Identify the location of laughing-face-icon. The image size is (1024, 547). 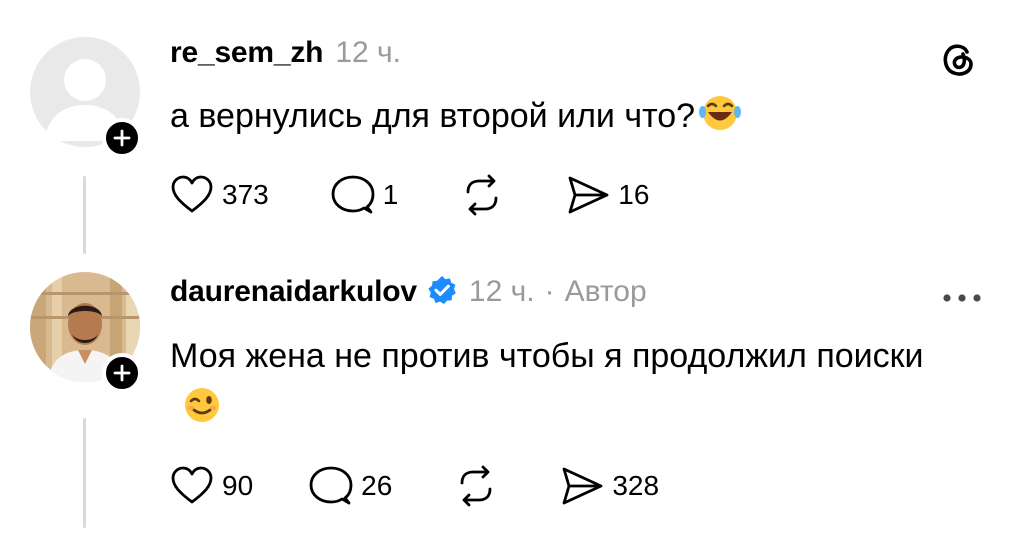
(720, 120).